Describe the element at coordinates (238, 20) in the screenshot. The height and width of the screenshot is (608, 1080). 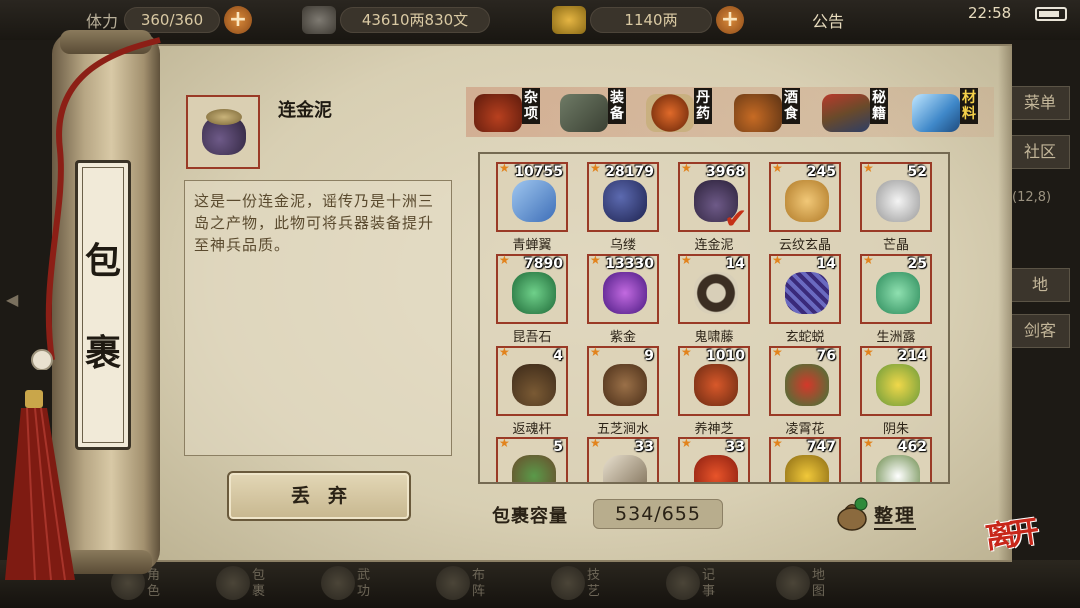
I see `add-stamina-button: +` at that location.